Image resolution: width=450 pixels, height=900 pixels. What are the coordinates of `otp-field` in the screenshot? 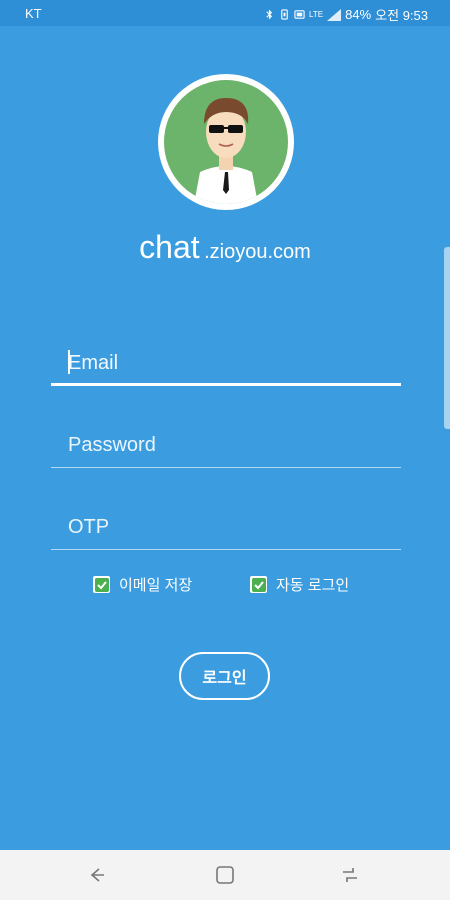 It's located at (226, 528).